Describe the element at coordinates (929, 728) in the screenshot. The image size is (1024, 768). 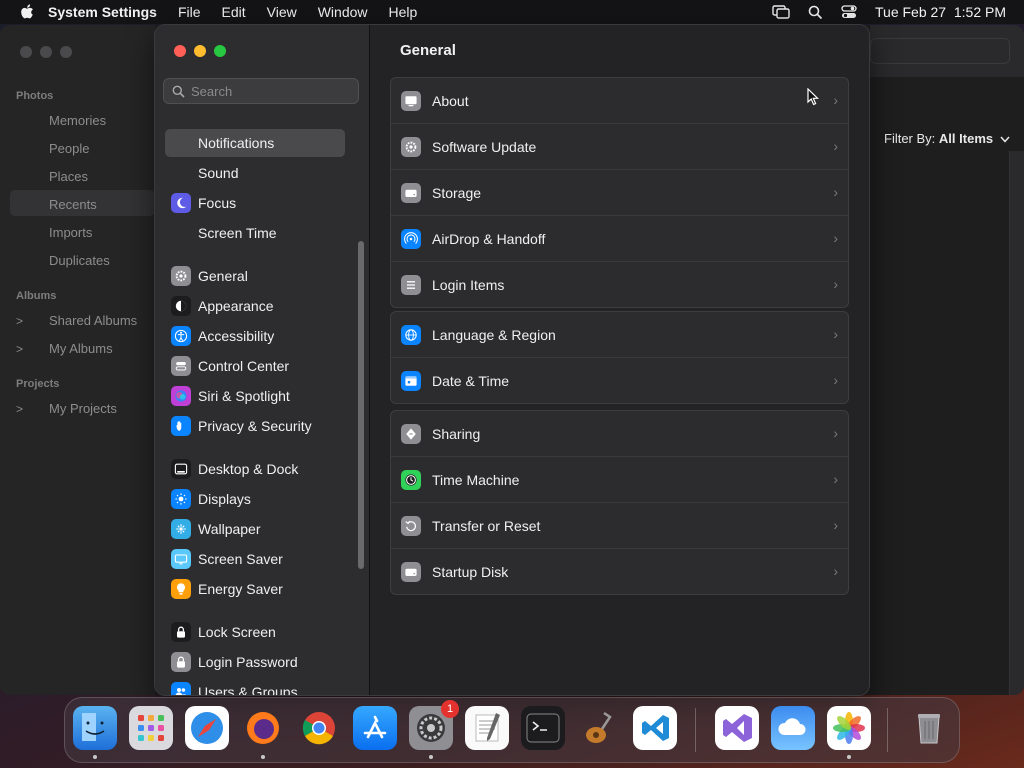
I see `dock-trash-icon` at that location.